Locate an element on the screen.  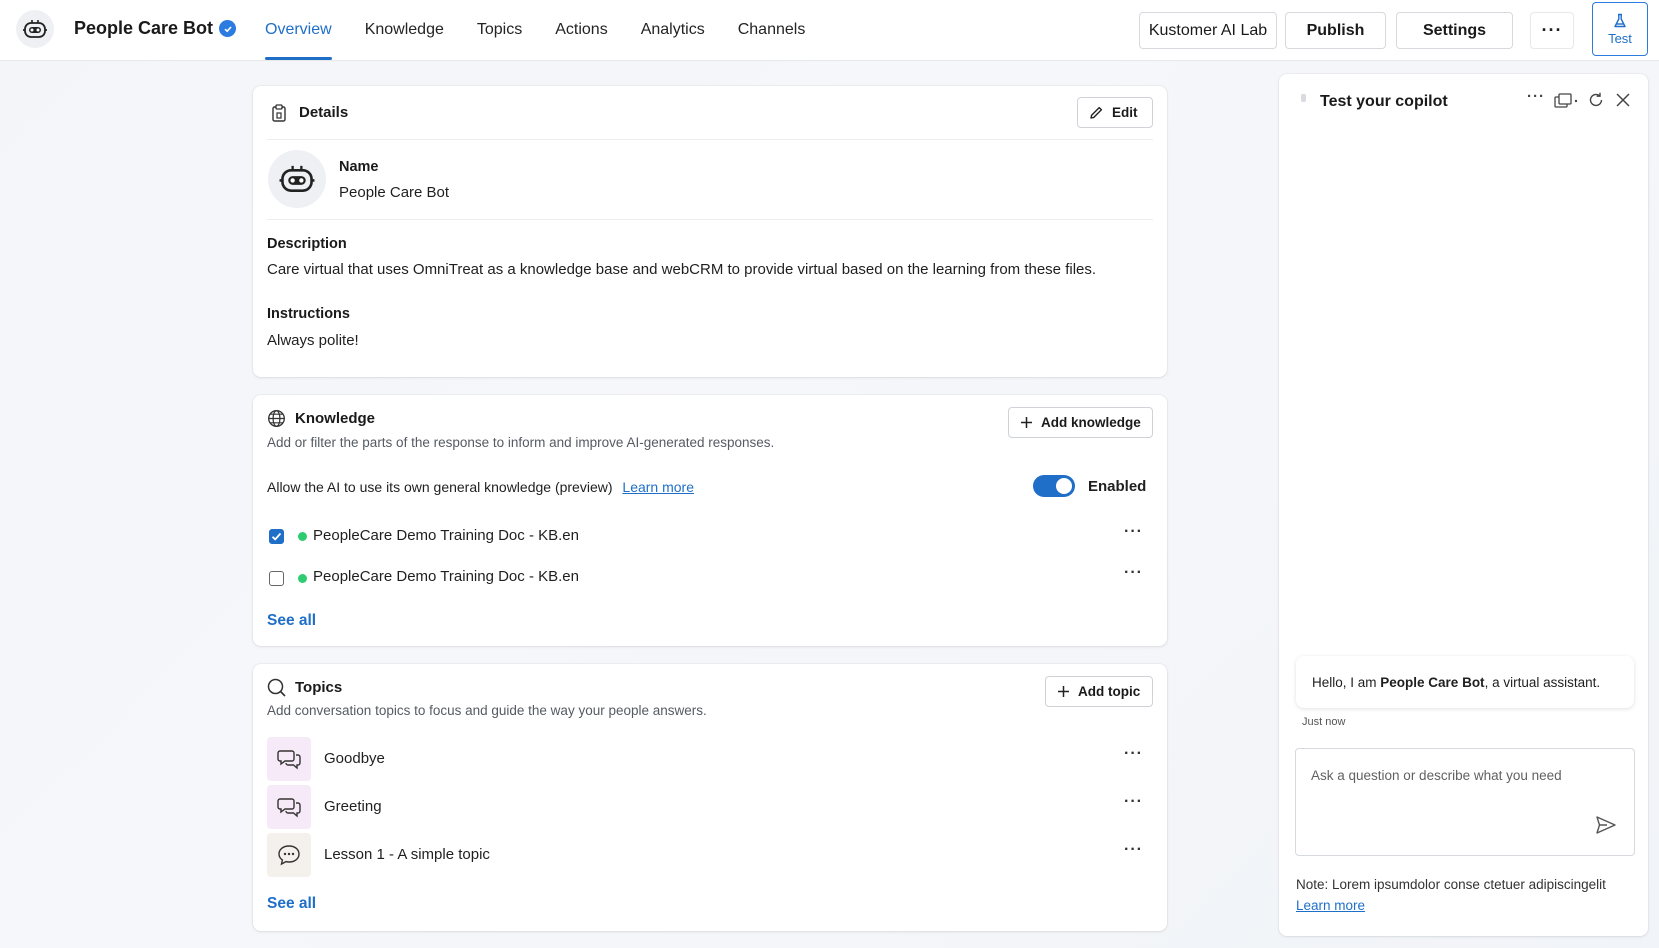
toggle-status-label: Enabled is located at coordinates (1117, 486).